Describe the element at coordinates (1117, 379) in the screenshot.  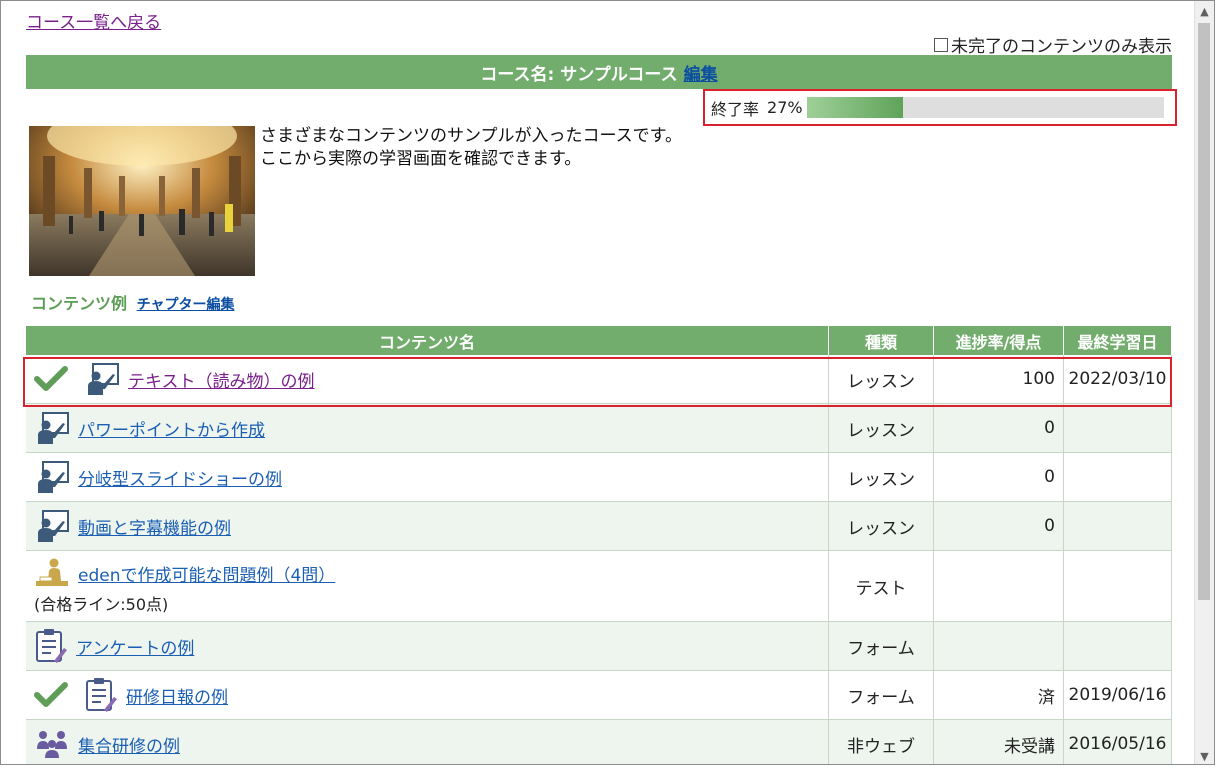
I see `content-date-cell: 2022/03/10` at that location.